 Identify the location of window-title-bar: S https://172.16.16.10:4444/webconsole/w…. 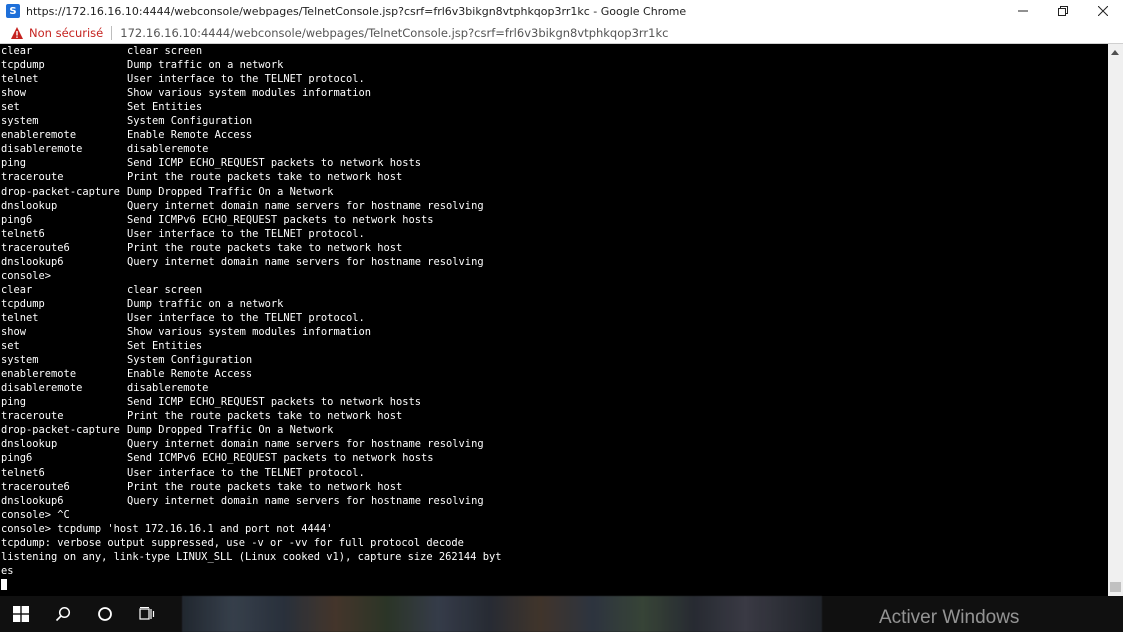
(561, 11).